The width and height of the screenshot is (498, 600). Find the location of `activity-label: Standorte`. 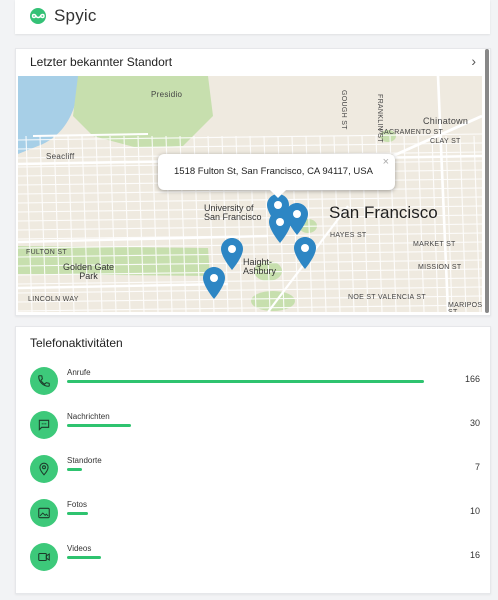

activity-label: Standorte is located at coordinates (84, 460).